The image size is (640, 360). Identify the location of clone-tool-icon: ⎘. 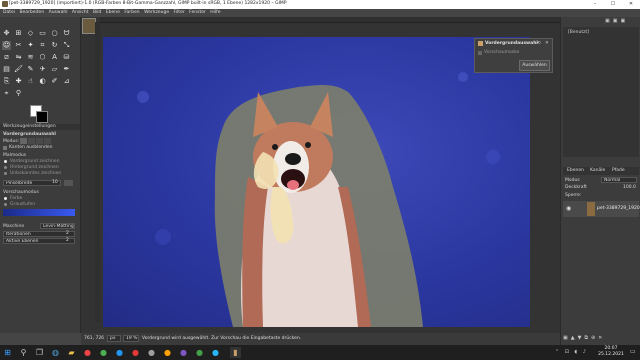
(6, 81).